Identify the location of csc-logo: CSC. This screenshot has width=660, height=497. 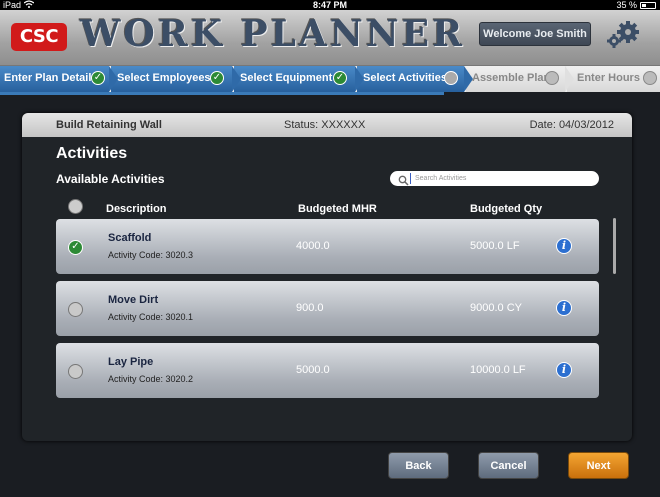
(39, 37).